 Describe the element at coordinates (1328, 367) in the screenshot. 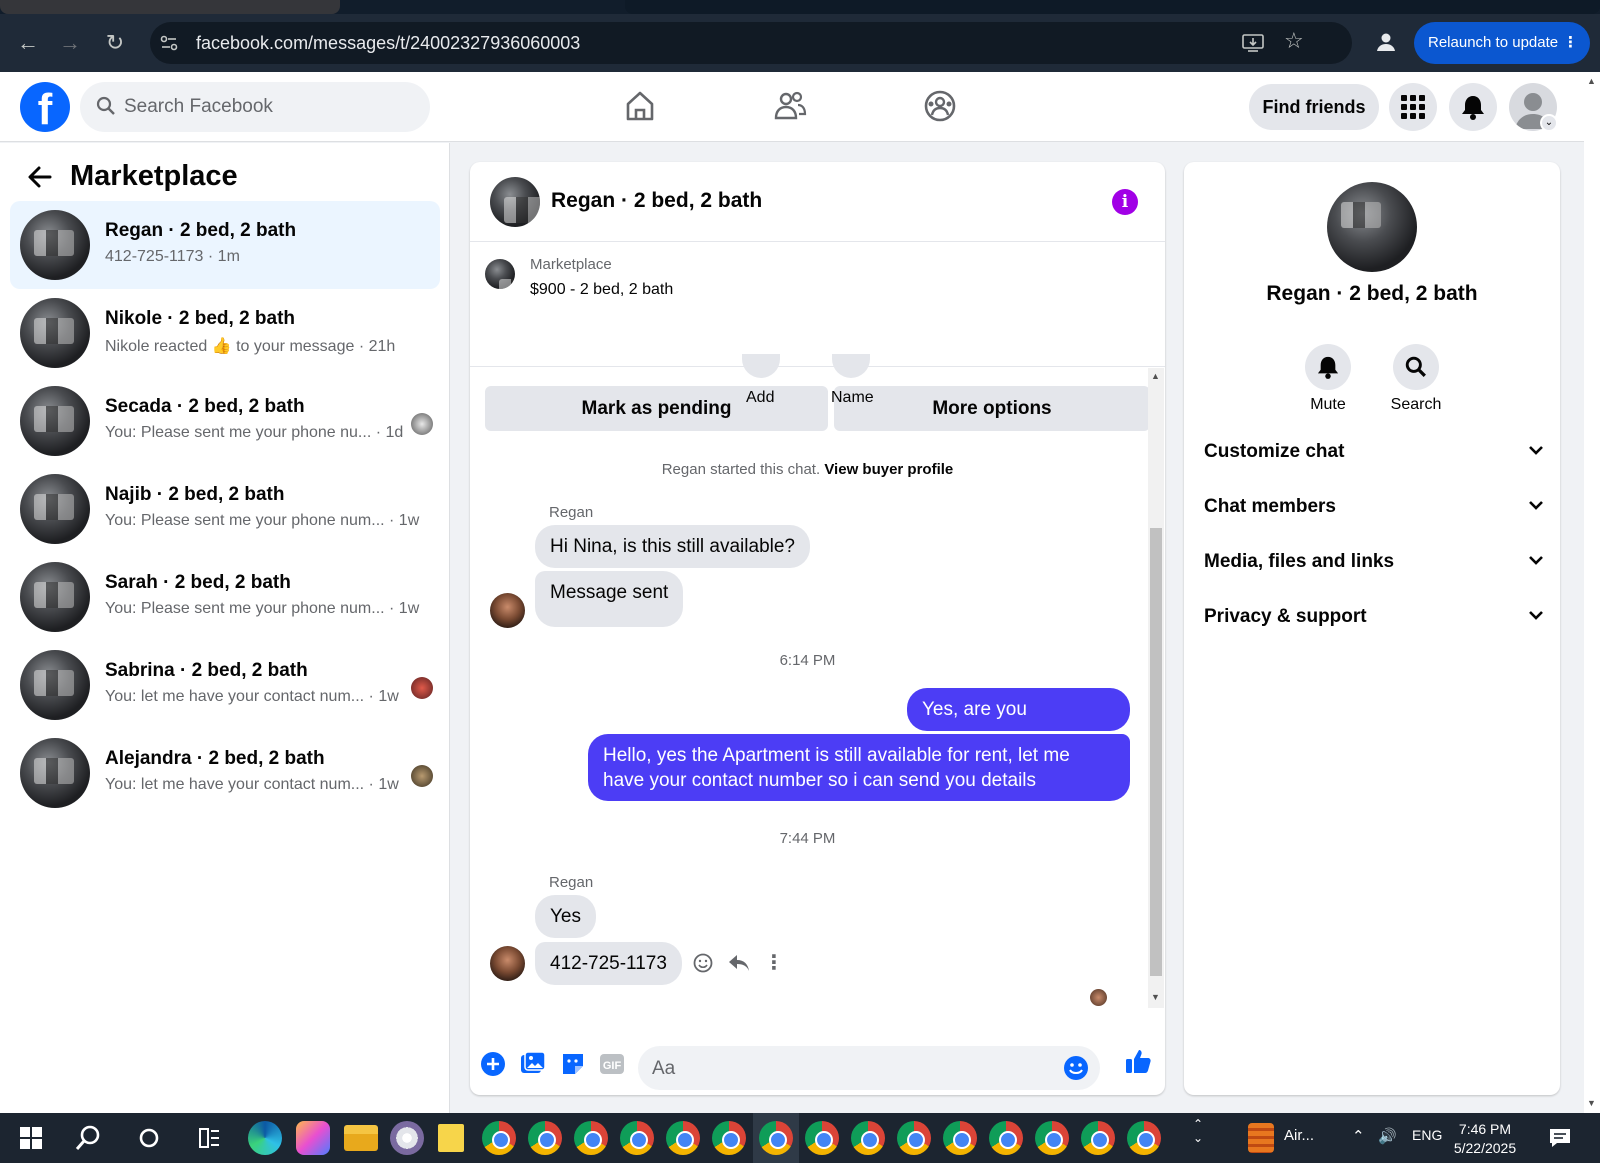

I see `mute-button` at that location.